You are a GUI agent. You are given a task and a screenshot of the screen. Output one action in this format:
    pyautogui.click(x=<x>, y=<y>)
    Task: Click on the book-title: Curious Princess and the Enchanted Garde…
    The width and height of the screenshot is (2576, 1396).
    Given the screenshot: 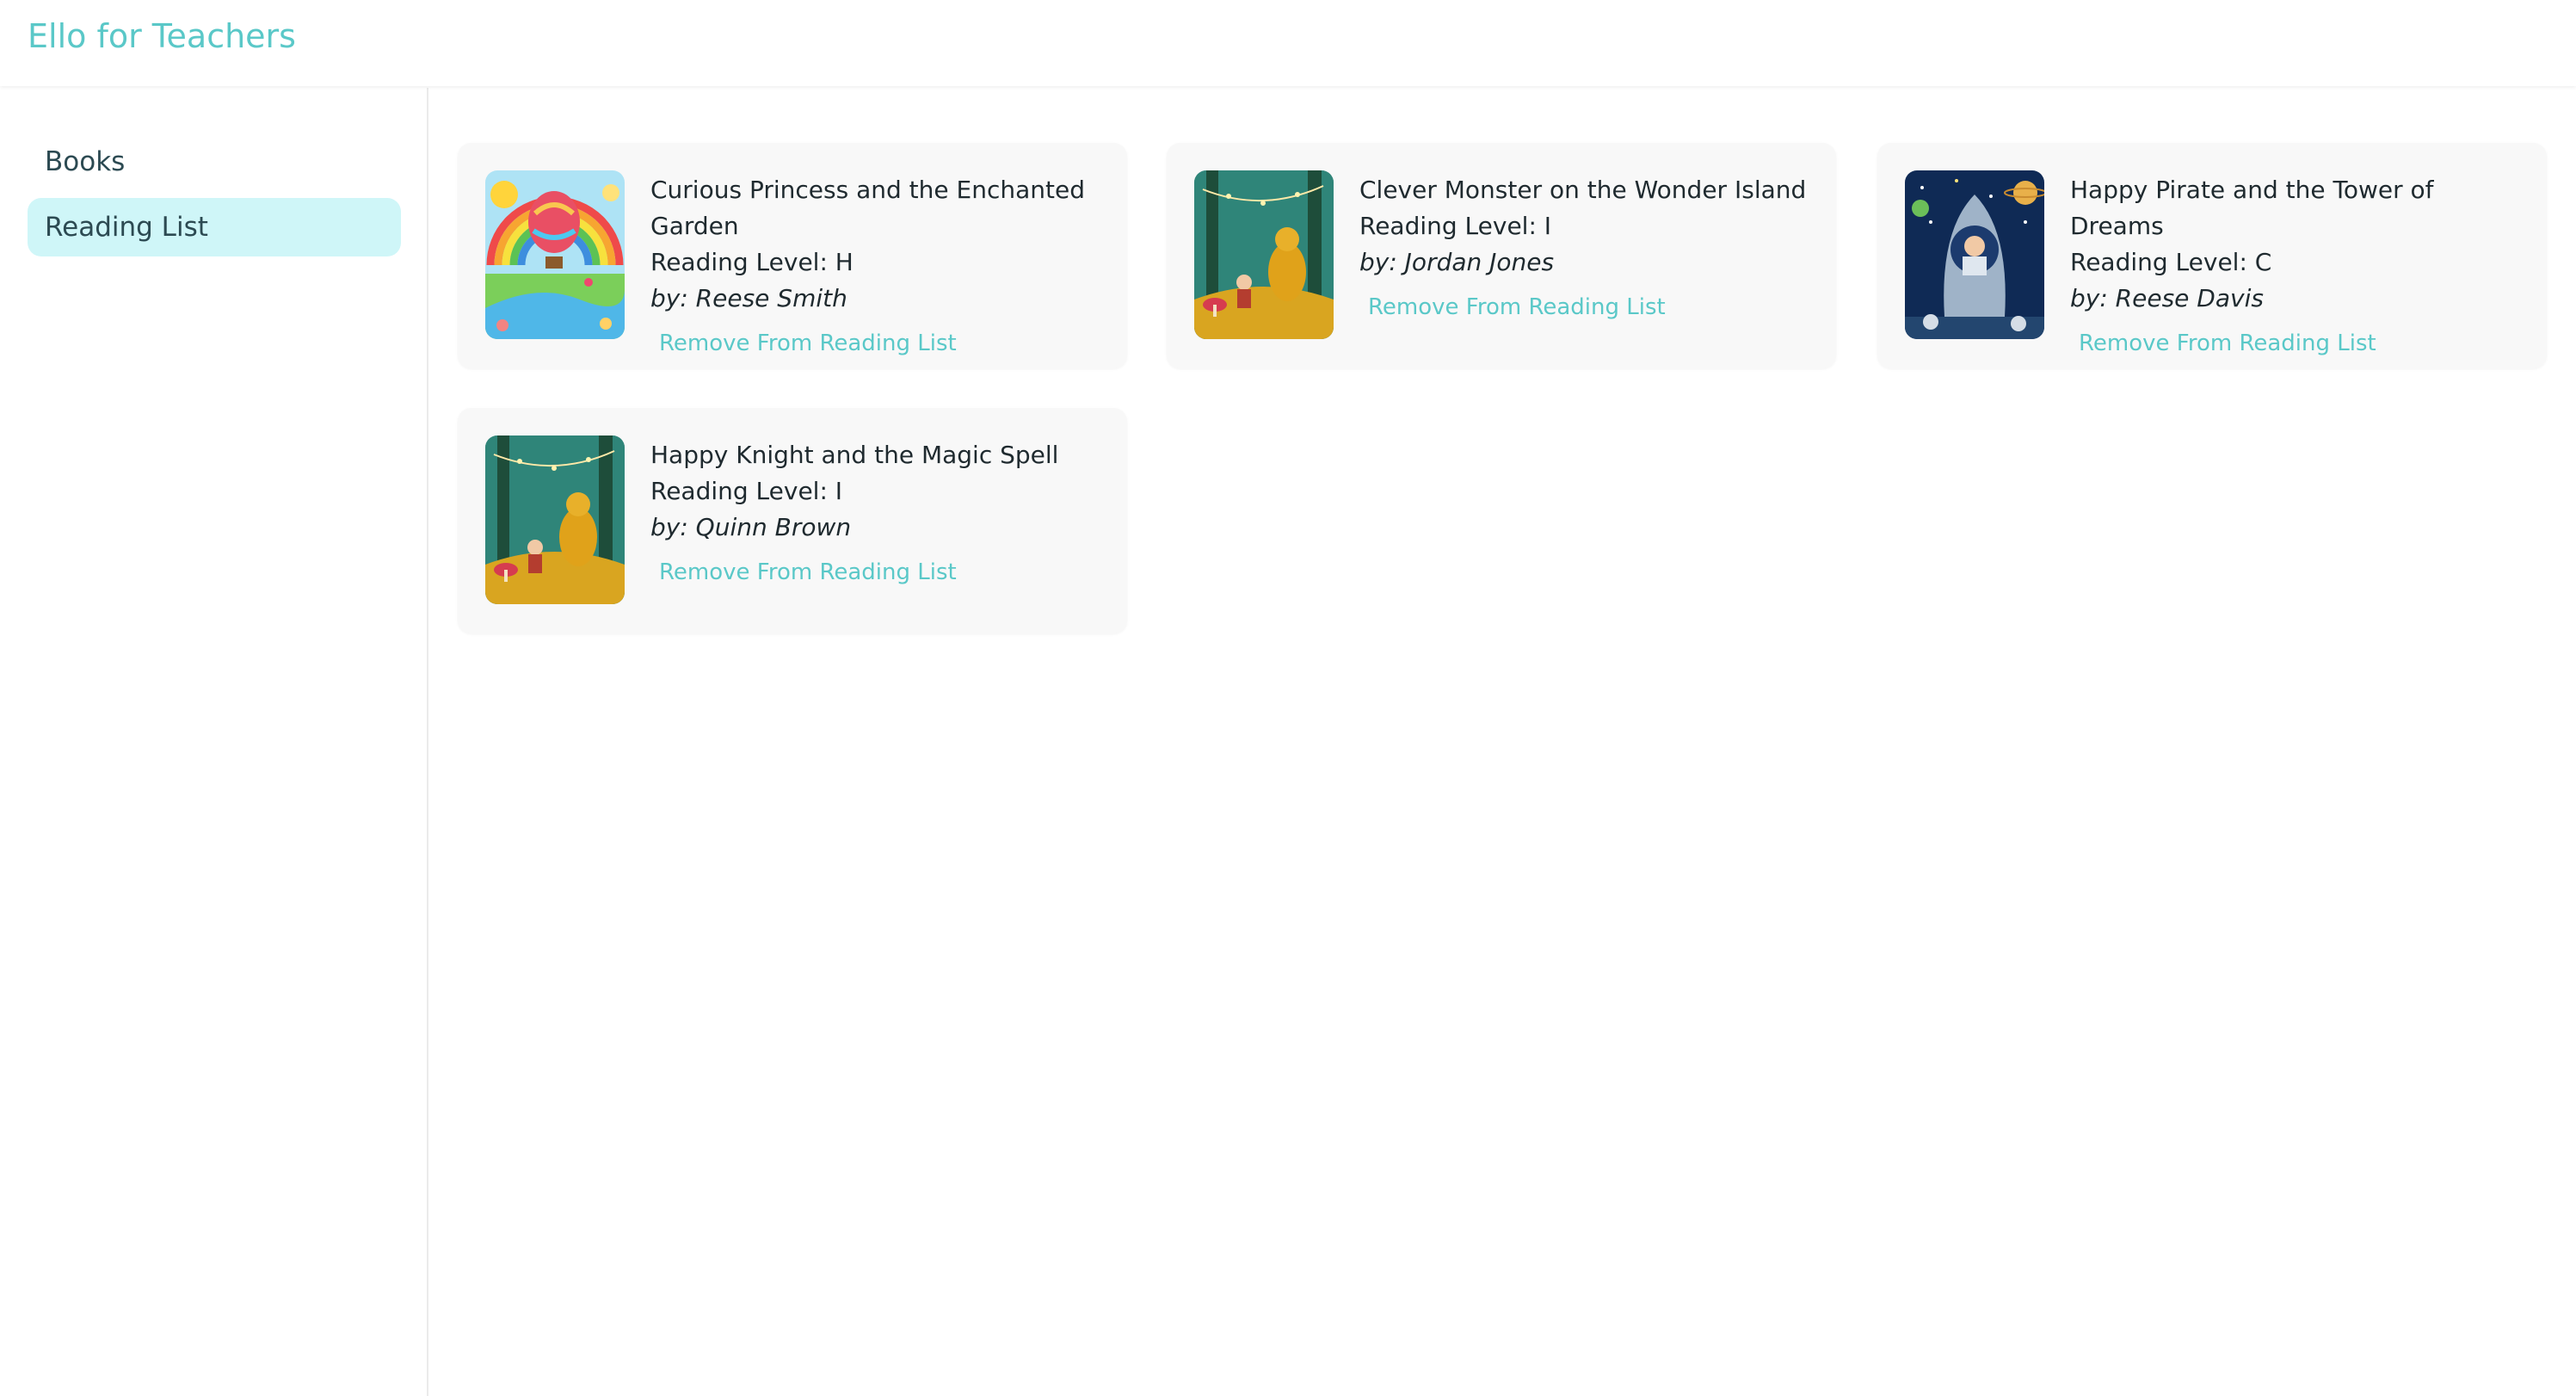 What is the action you would take?
    pyautogui.click(x=868, y=208)
    